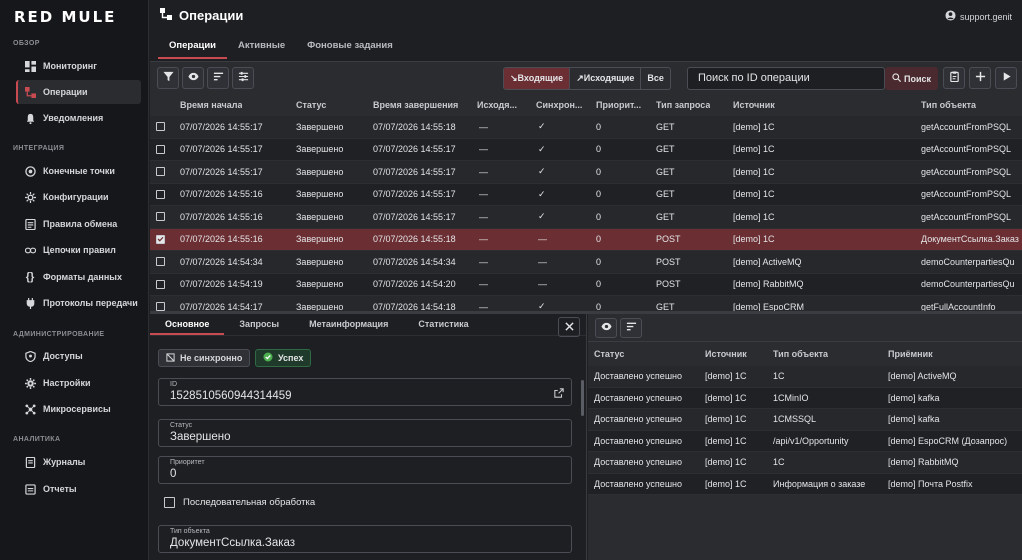 This screenshot has height=560, width=1022. I want to click on object-type-field: Тип объекта ДокументСсылка.Заказ, so click(365, 539).